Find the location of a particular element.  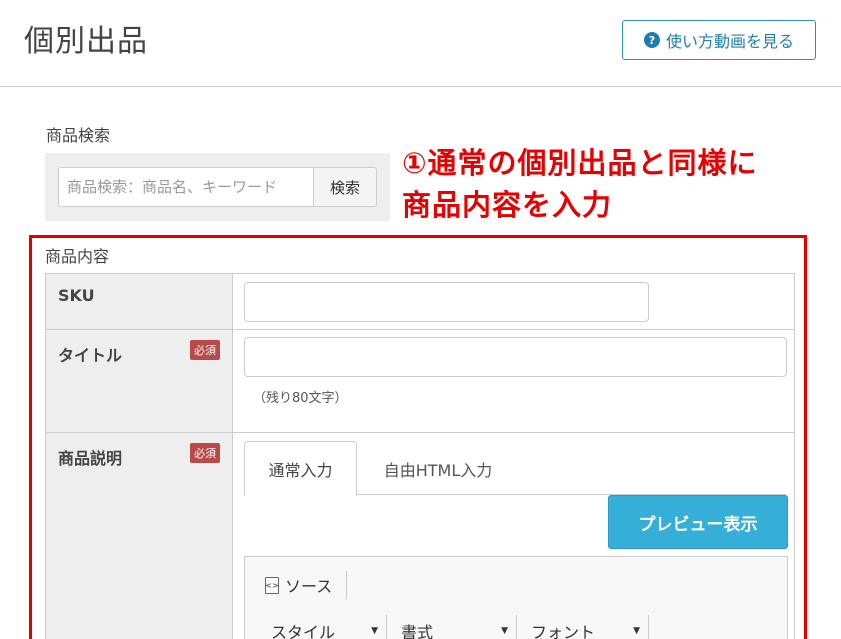

source-button: <> ソース is located at coordinates (306, 585).